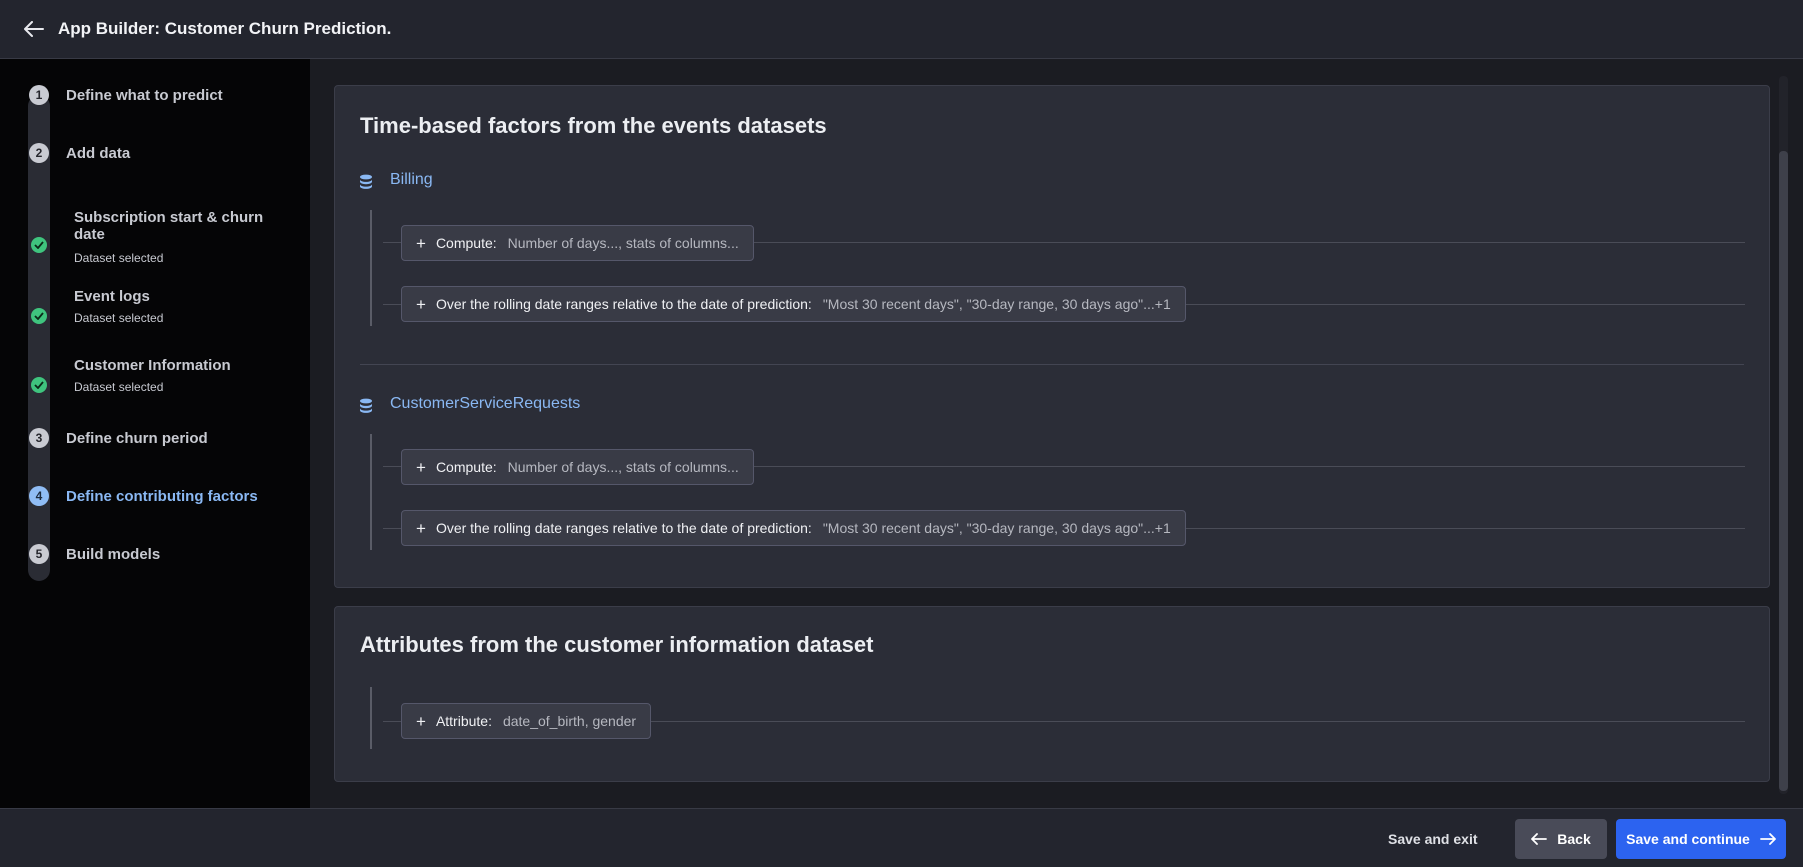 This screenshot has height=867, width=1803. What do you see at coordinates (39, 554) in the screenshot?
I see `step-number: 5` at bounding box center [39, 554].